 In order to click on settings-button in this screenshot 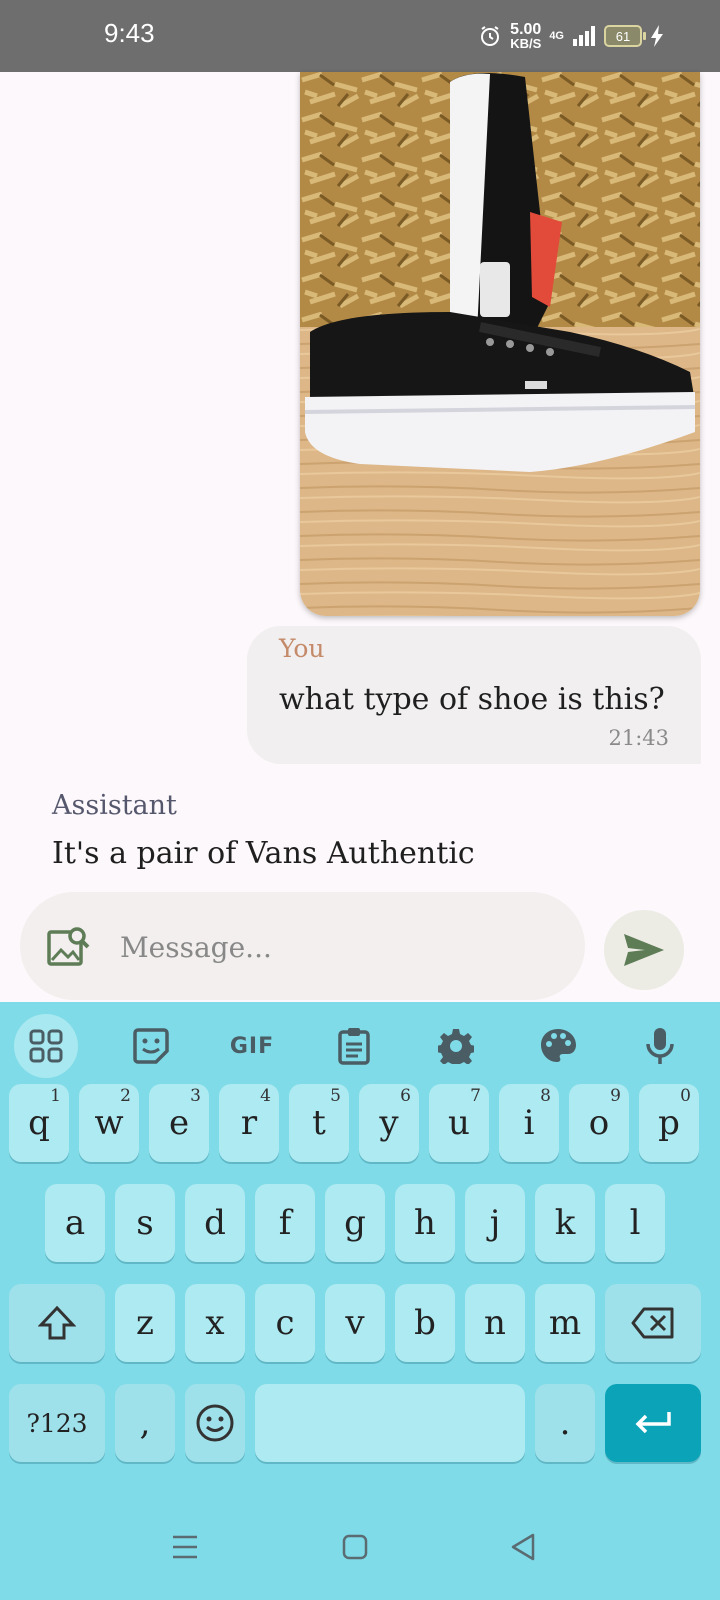, I will do `click(456, 1046)`.